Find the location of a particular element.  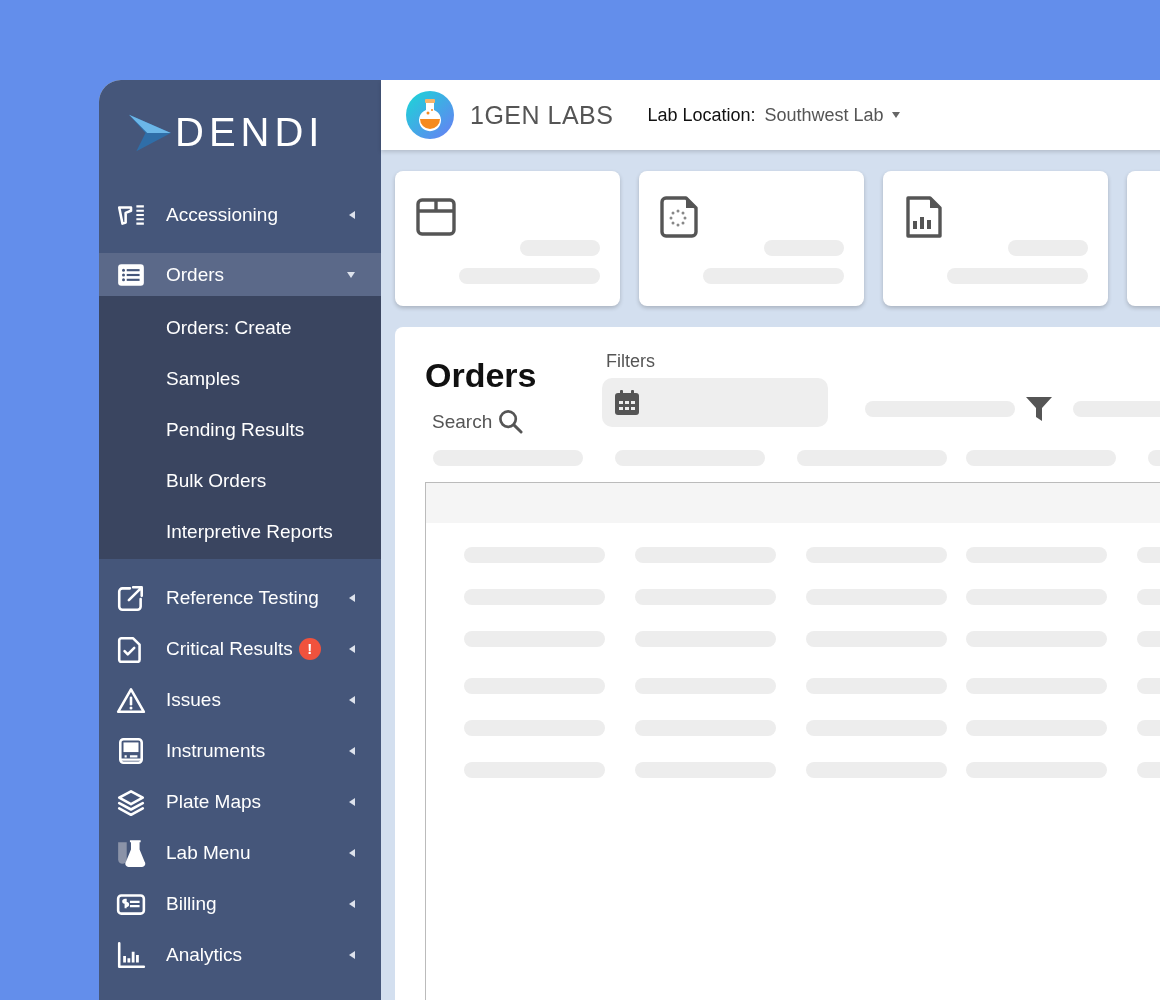

warning-icon is located at coordinates (131, 699).